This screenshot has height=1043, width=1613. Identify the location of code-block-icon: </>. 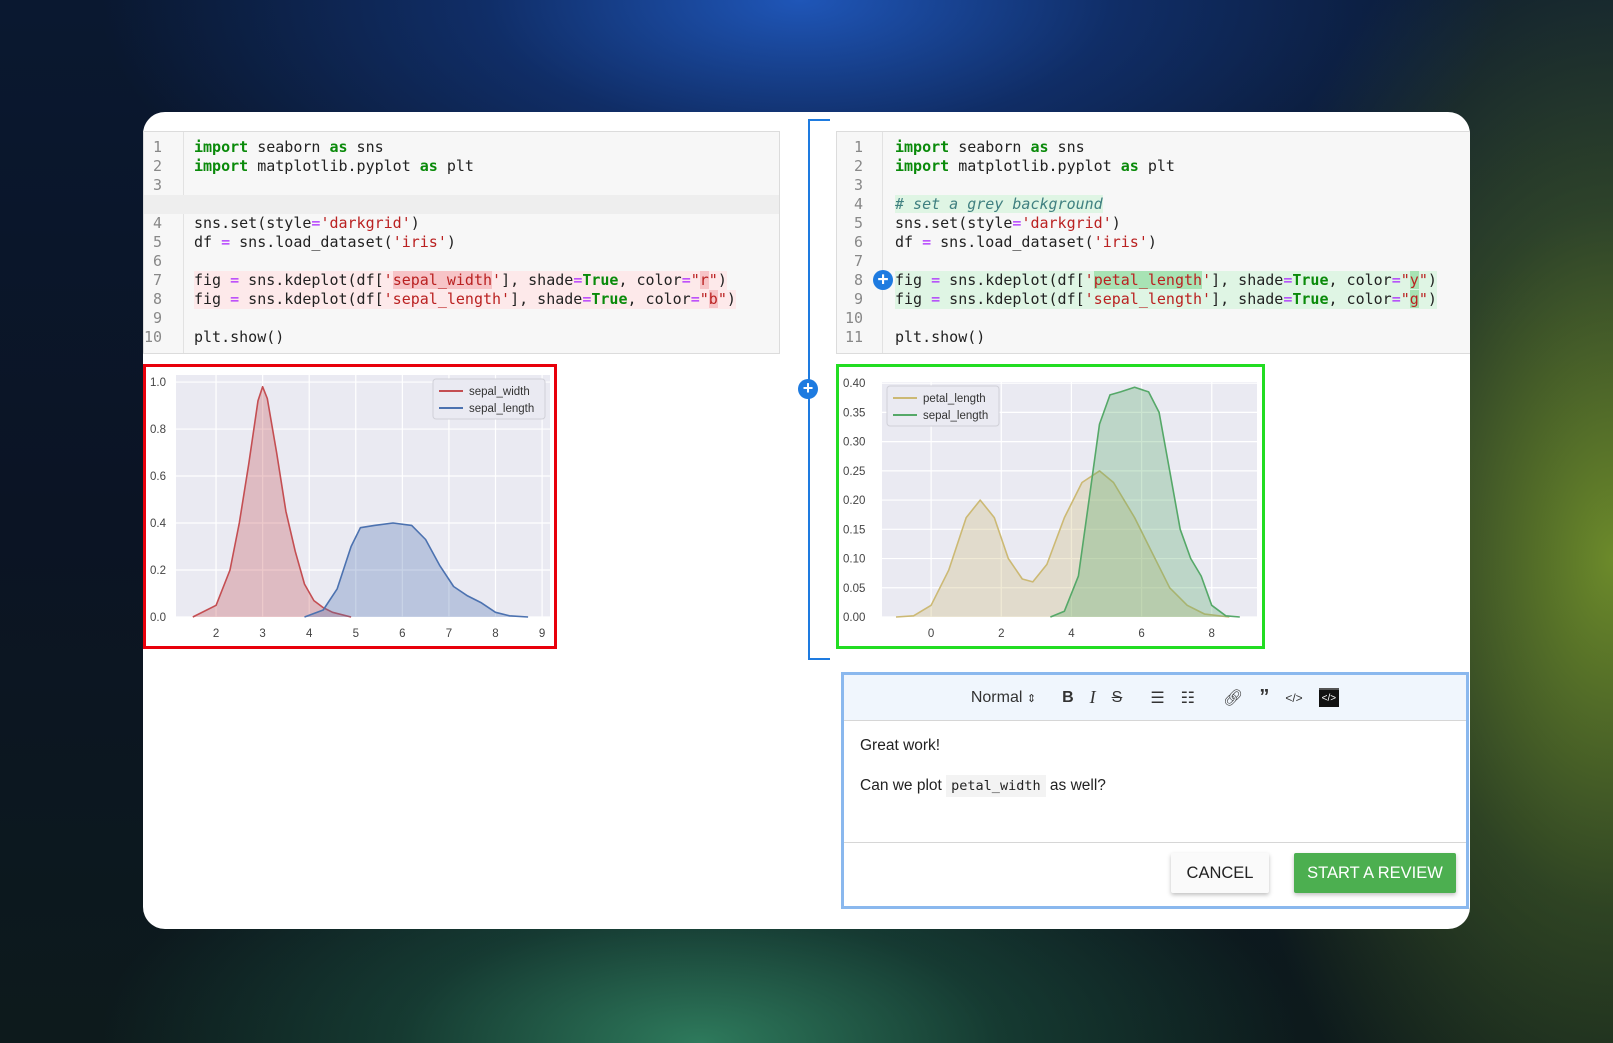
(1329, 697).